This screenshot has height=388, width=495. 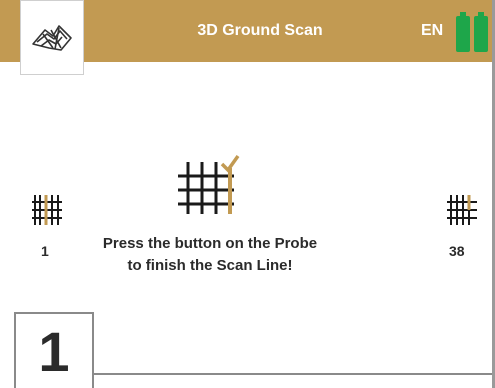 I want to click on terrain-scan-icon, so click(x=52, y=37).